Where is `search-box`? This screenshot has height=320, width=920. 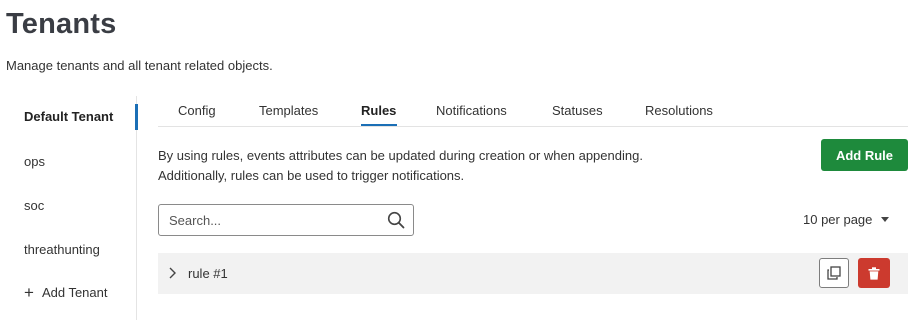
search-box is located at coordinates (286, 220).